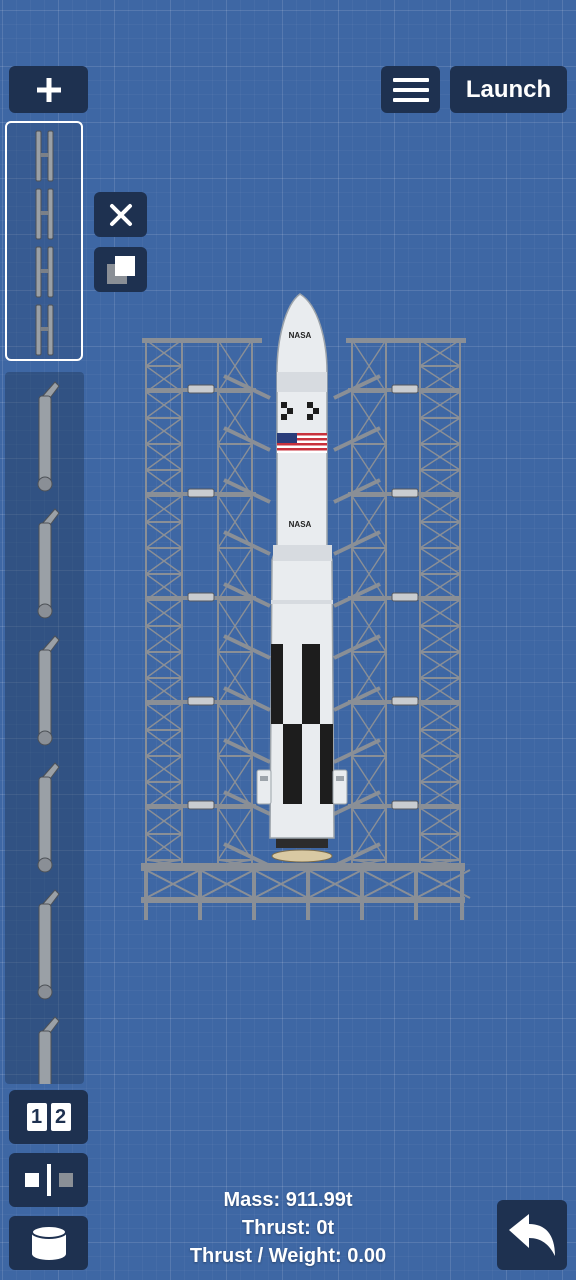 This screenshot has width=576, height=1280. Describe the element at coordinates (288, 1256) in the screenshot. I see `thrust-weight-readout: Thrust / Weight: 0.00` at that location.